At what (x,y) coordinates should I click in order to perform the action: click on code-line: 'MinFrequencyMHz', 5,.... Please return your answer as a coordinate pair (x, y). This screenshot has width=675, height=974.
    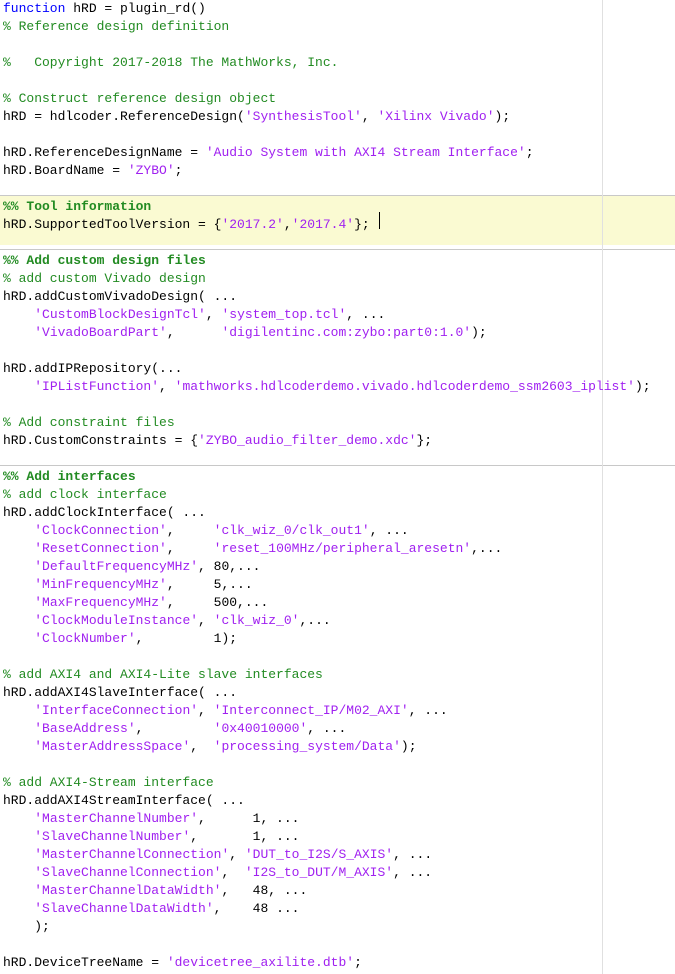
    Looking at the image, I should click on (127, 585).